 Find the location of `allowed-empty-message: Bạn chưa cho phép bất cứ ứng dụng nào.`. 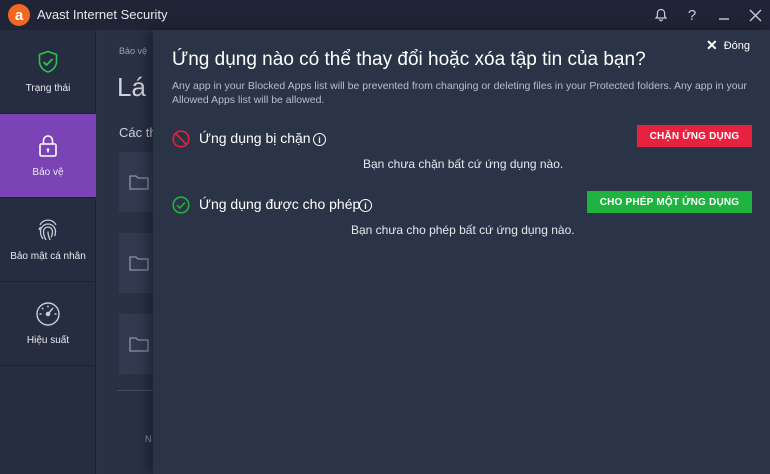

allowed-empty-message: Bạn chưa cho phép bất cứ ứng dụng nào. is located at coordinates (463, 230).